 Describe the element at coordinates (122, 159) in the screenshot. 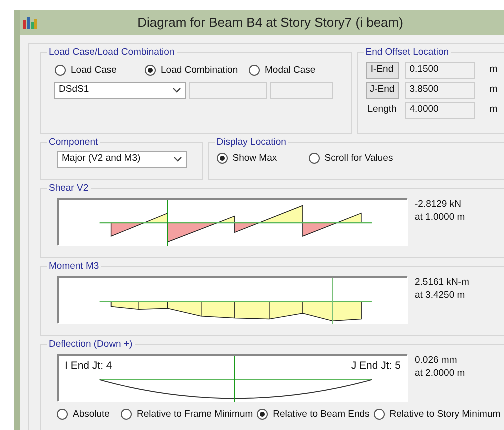

I see `component-dropdown: Major (V2 and M3)` at that location.